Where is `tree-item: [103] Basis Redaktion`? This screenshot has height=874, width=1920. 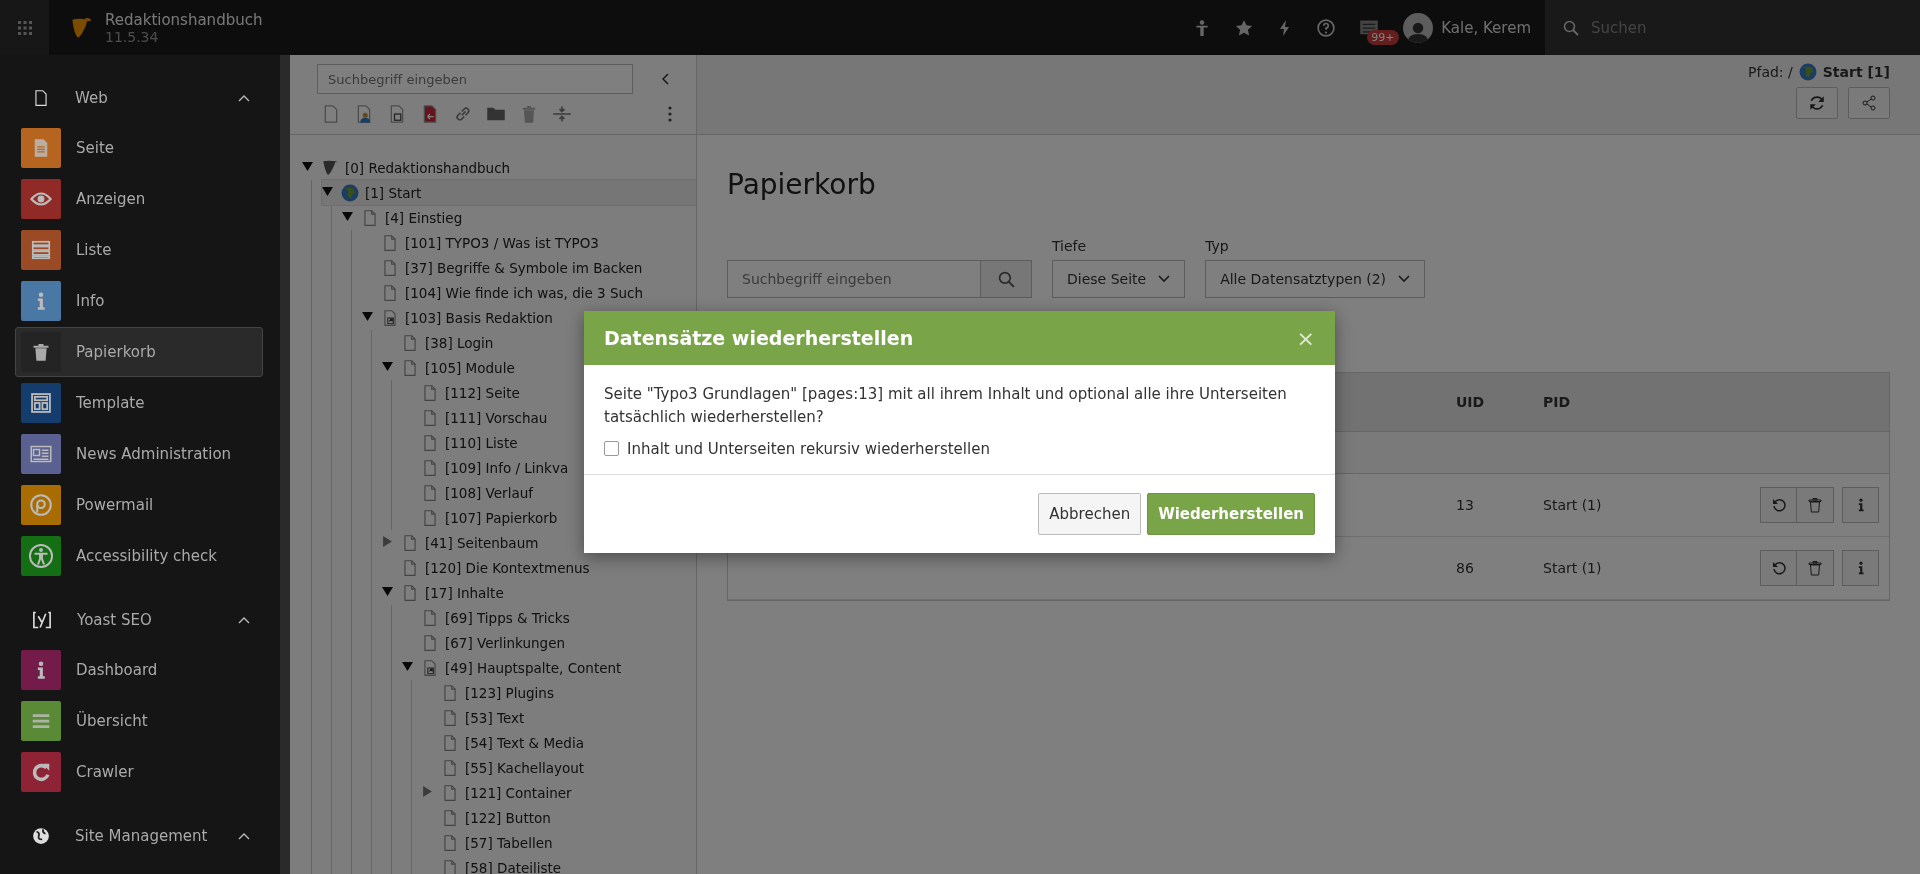
tree-item: [103] Basis Redaktion is located at coordinates (529, 317).